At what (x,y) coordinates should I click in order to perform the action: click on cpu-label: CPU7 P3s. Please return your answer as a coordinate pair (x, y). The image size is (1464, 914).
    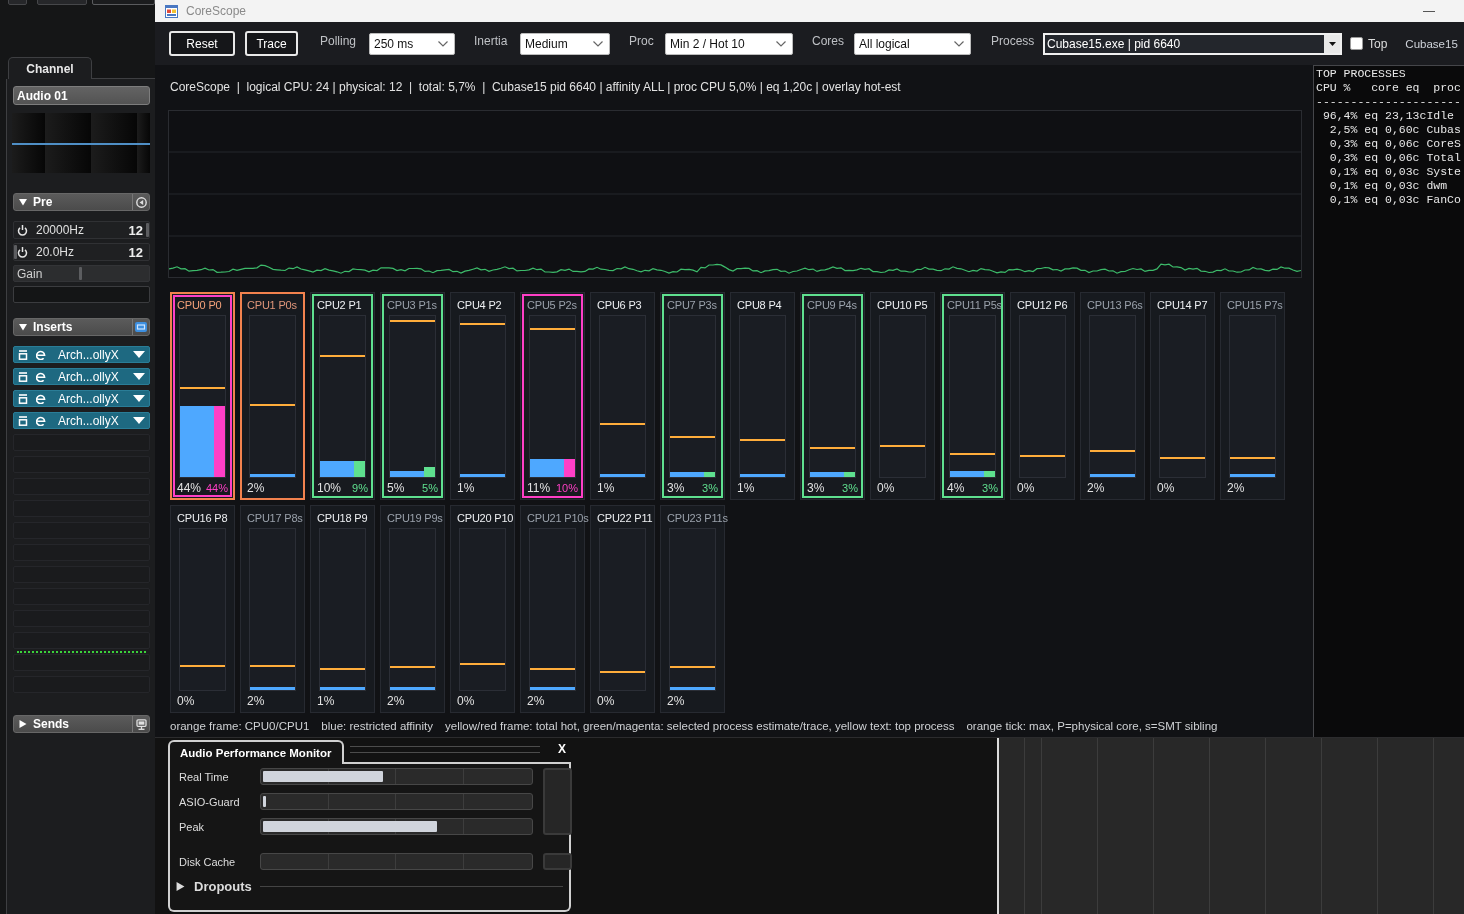
    Looking at the image, I should click on (692, 305).